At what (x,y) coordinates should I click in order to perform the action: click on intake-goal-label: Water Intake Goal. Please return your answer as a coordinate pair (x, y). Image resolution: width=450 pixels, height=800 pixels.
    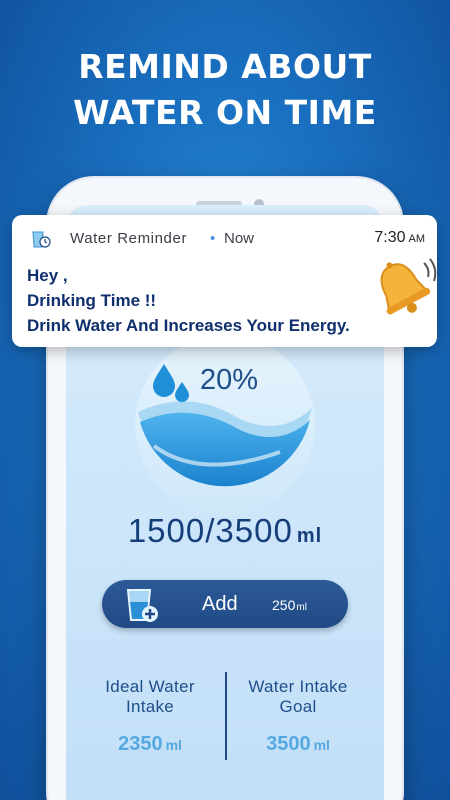
    Looking at the image, I should click on (298, 697).